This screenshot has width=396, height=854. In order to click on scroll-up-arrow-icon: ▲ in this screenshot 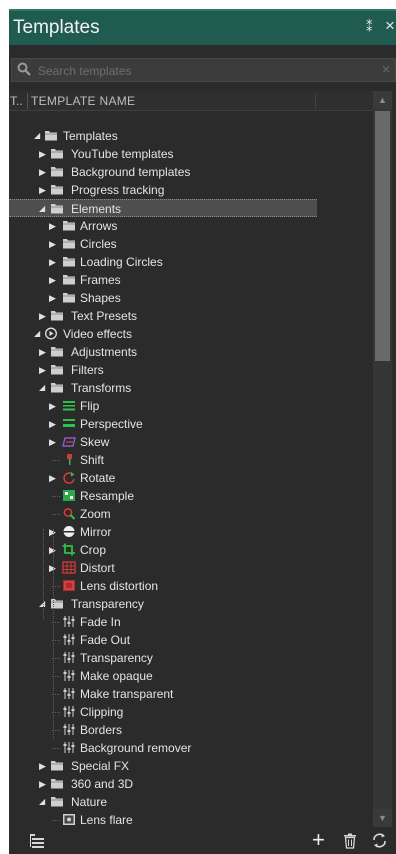, I will do `click(382, 100)`.